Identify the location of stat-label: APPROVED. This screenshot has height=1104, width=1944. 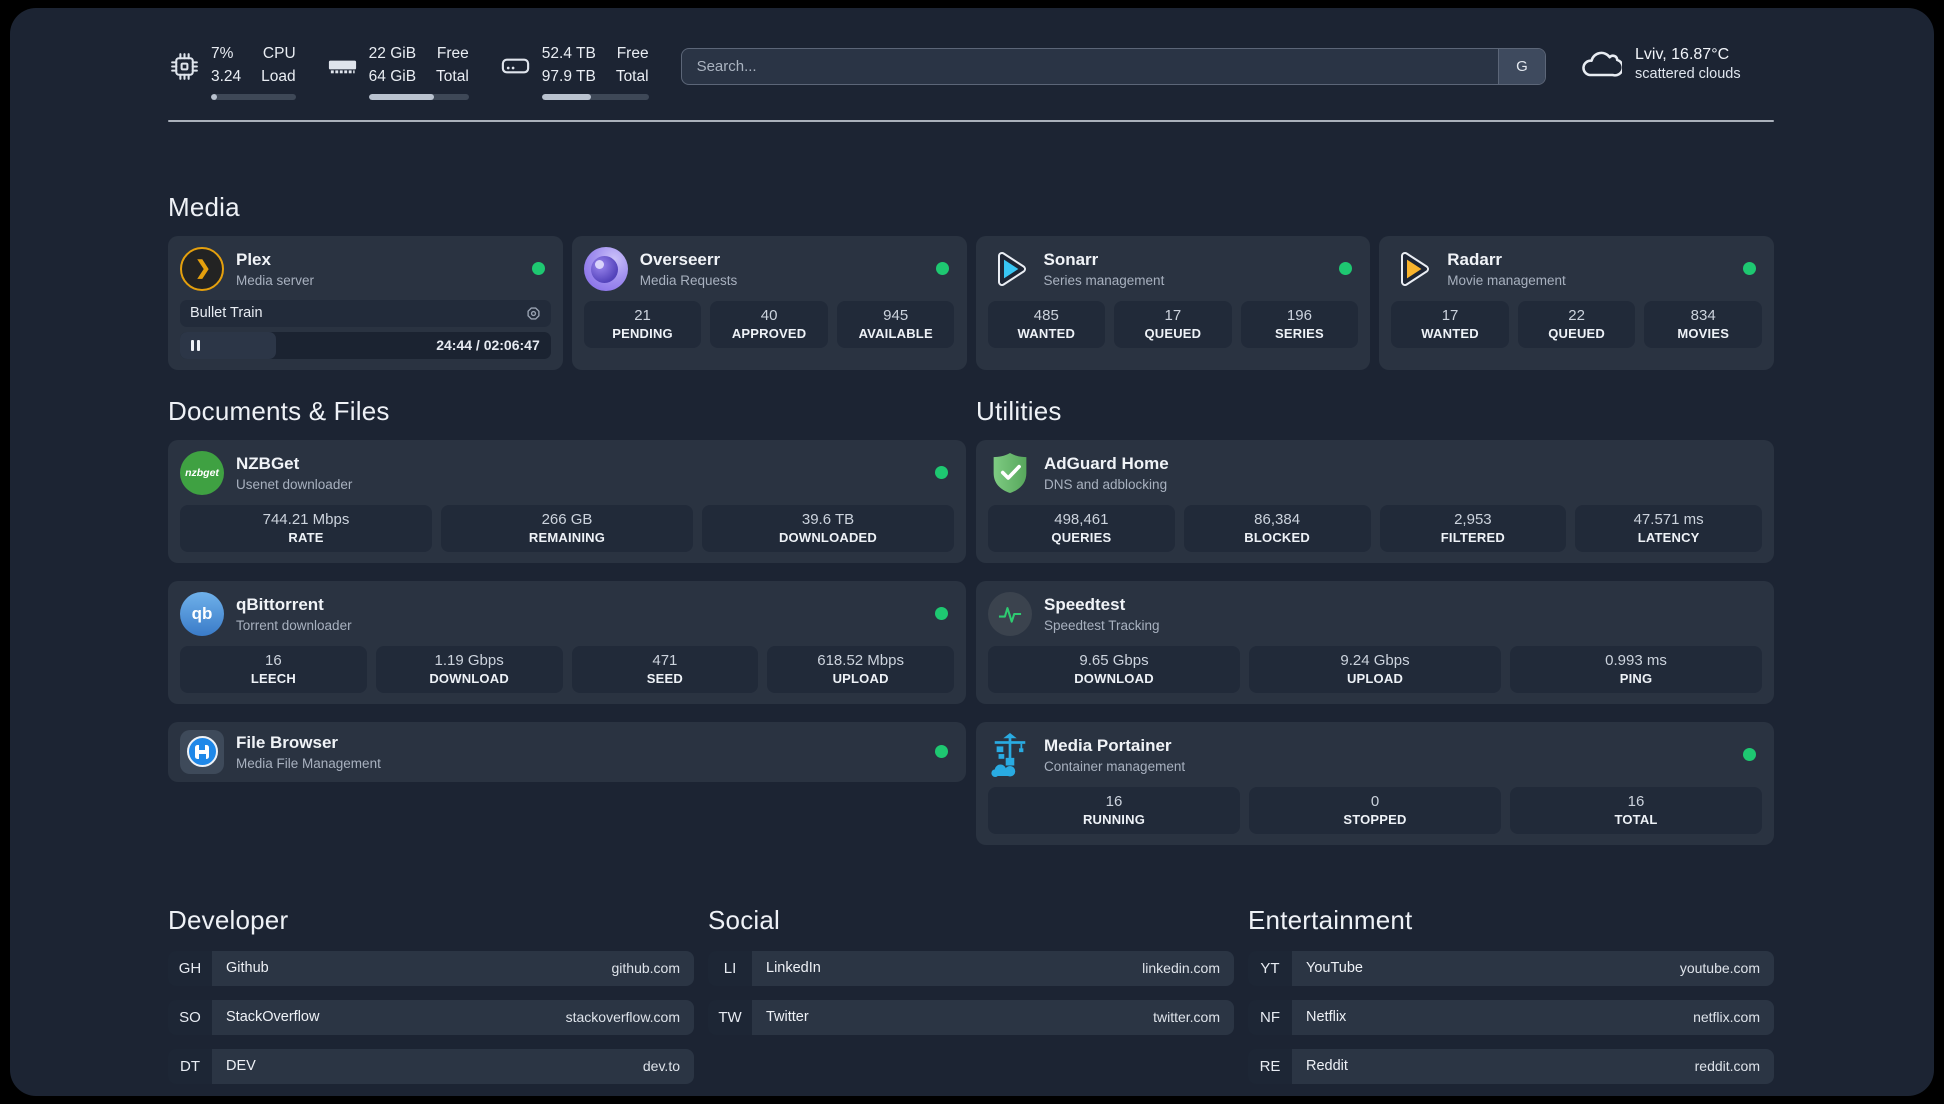
(769, 333).